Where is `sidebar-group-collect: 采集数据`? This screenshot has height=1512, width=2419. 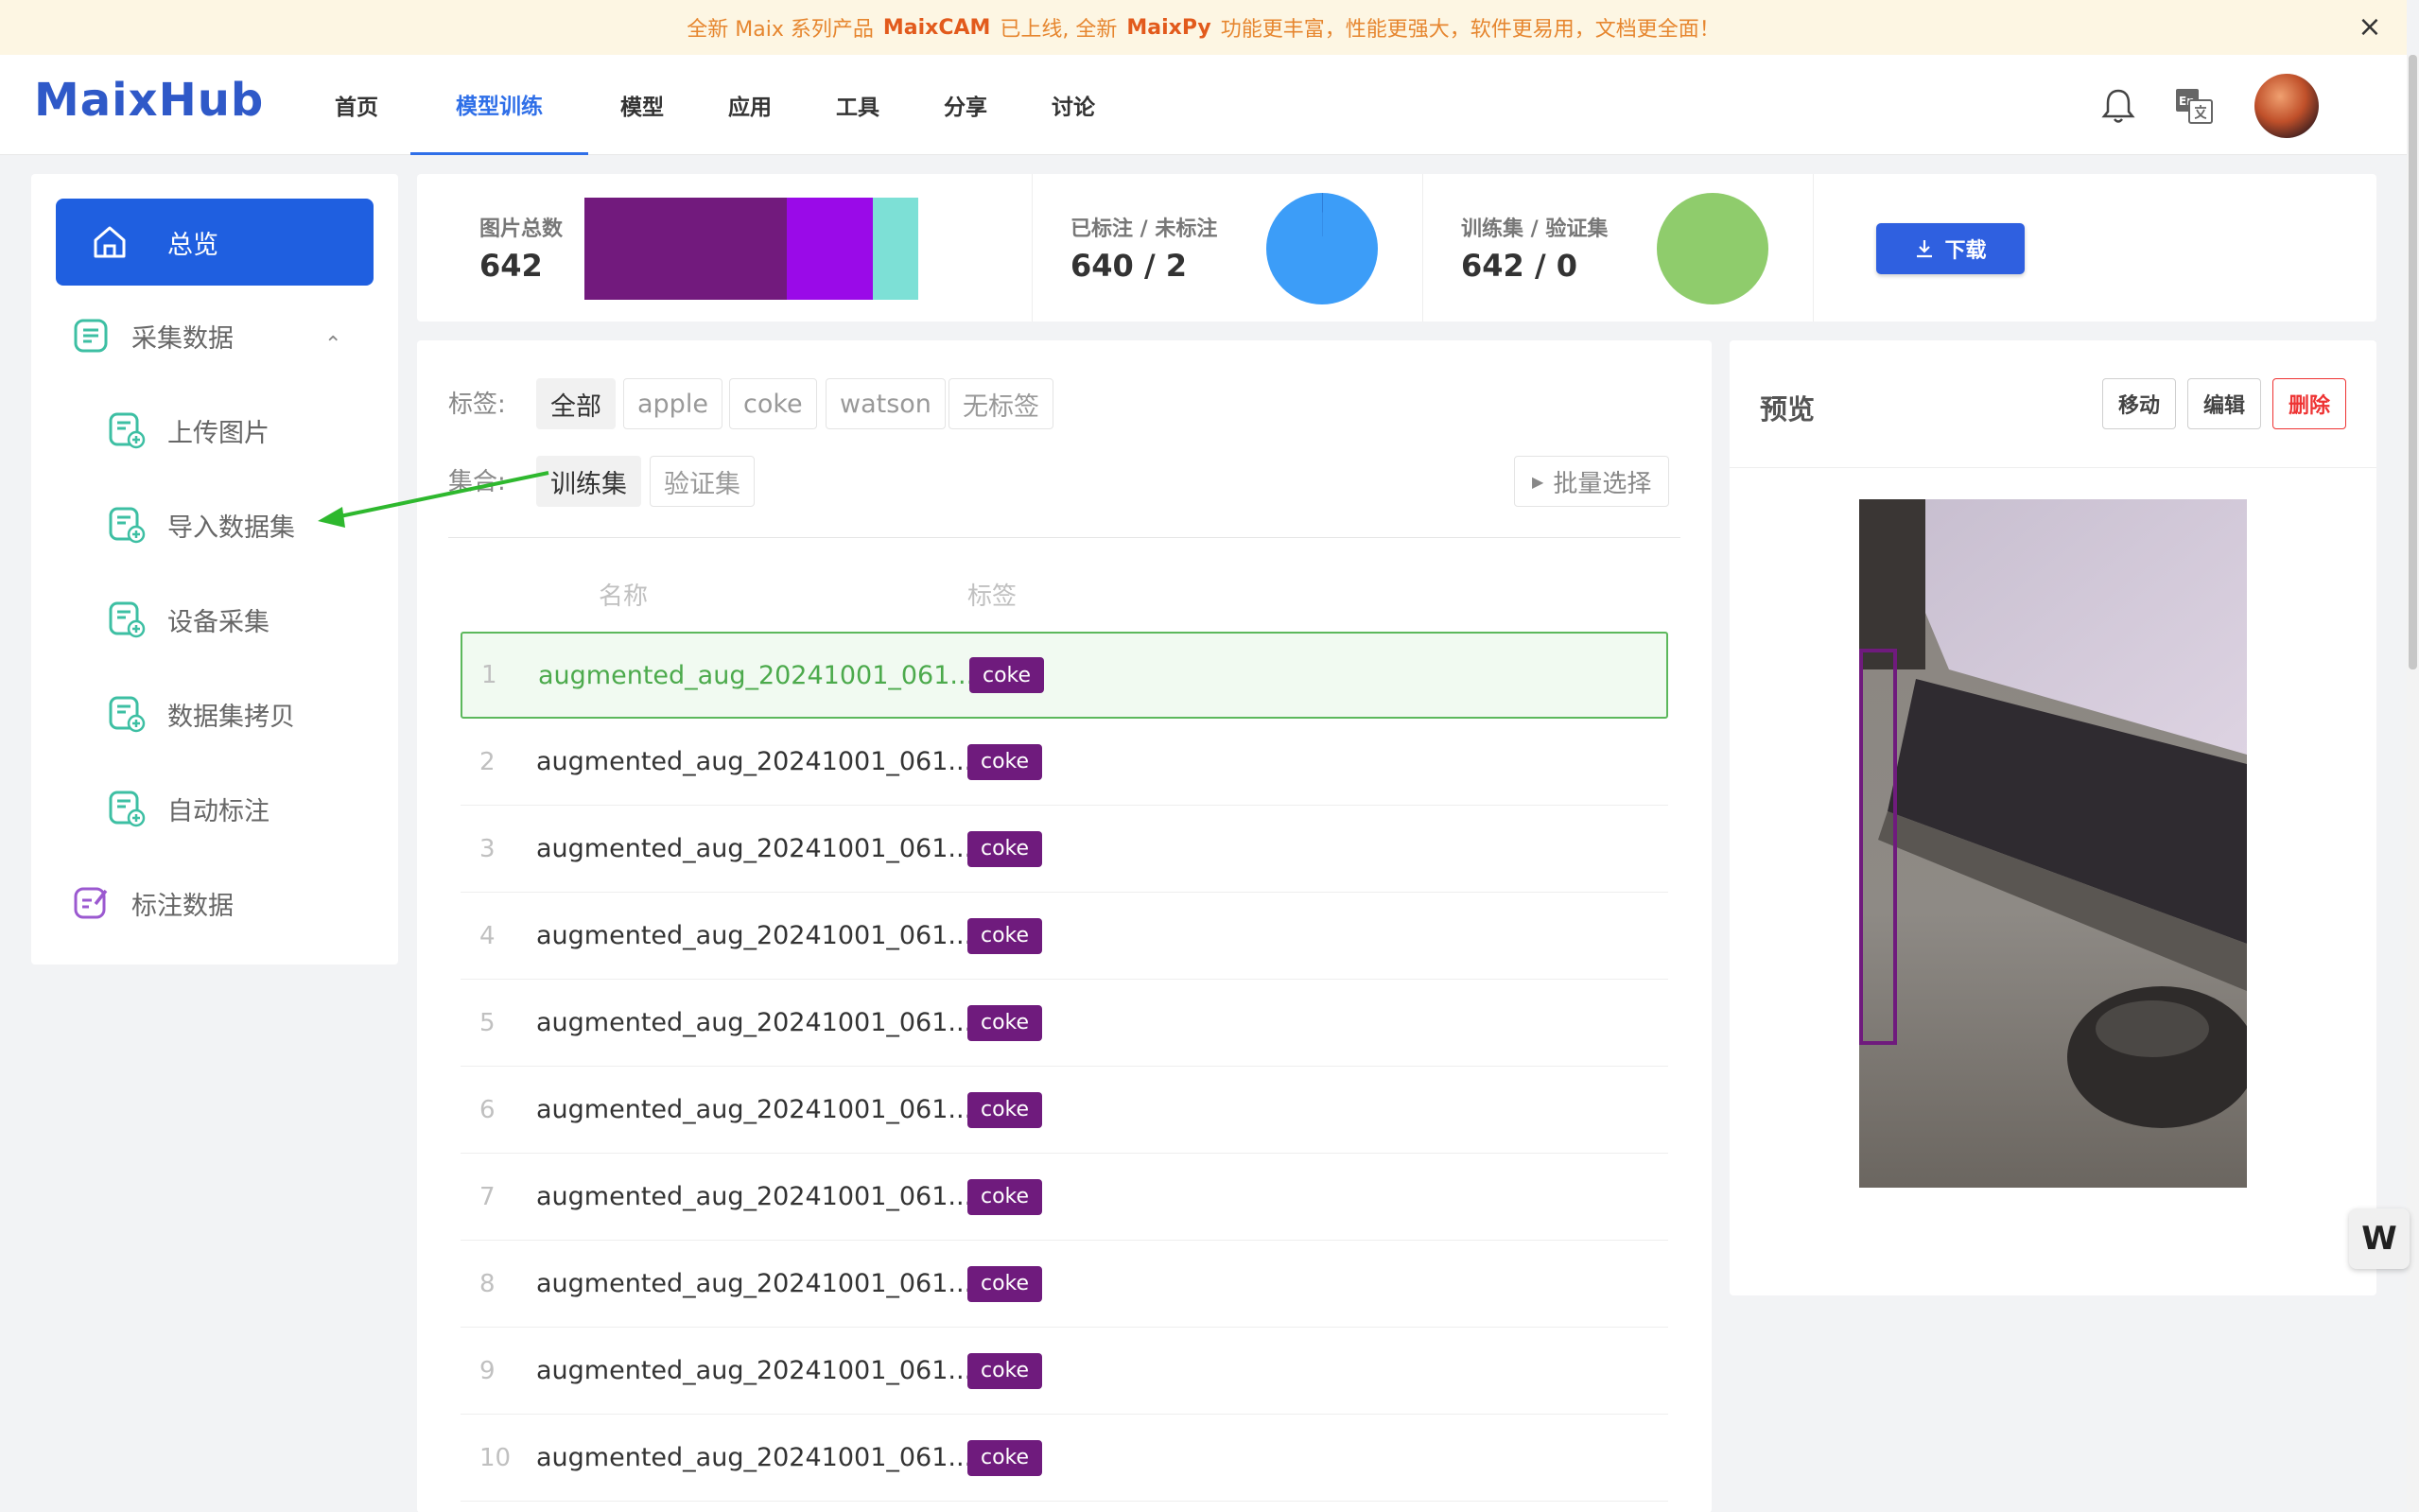 sidebar-group-collect: 采集数据 is located at coordinates (152, 336).